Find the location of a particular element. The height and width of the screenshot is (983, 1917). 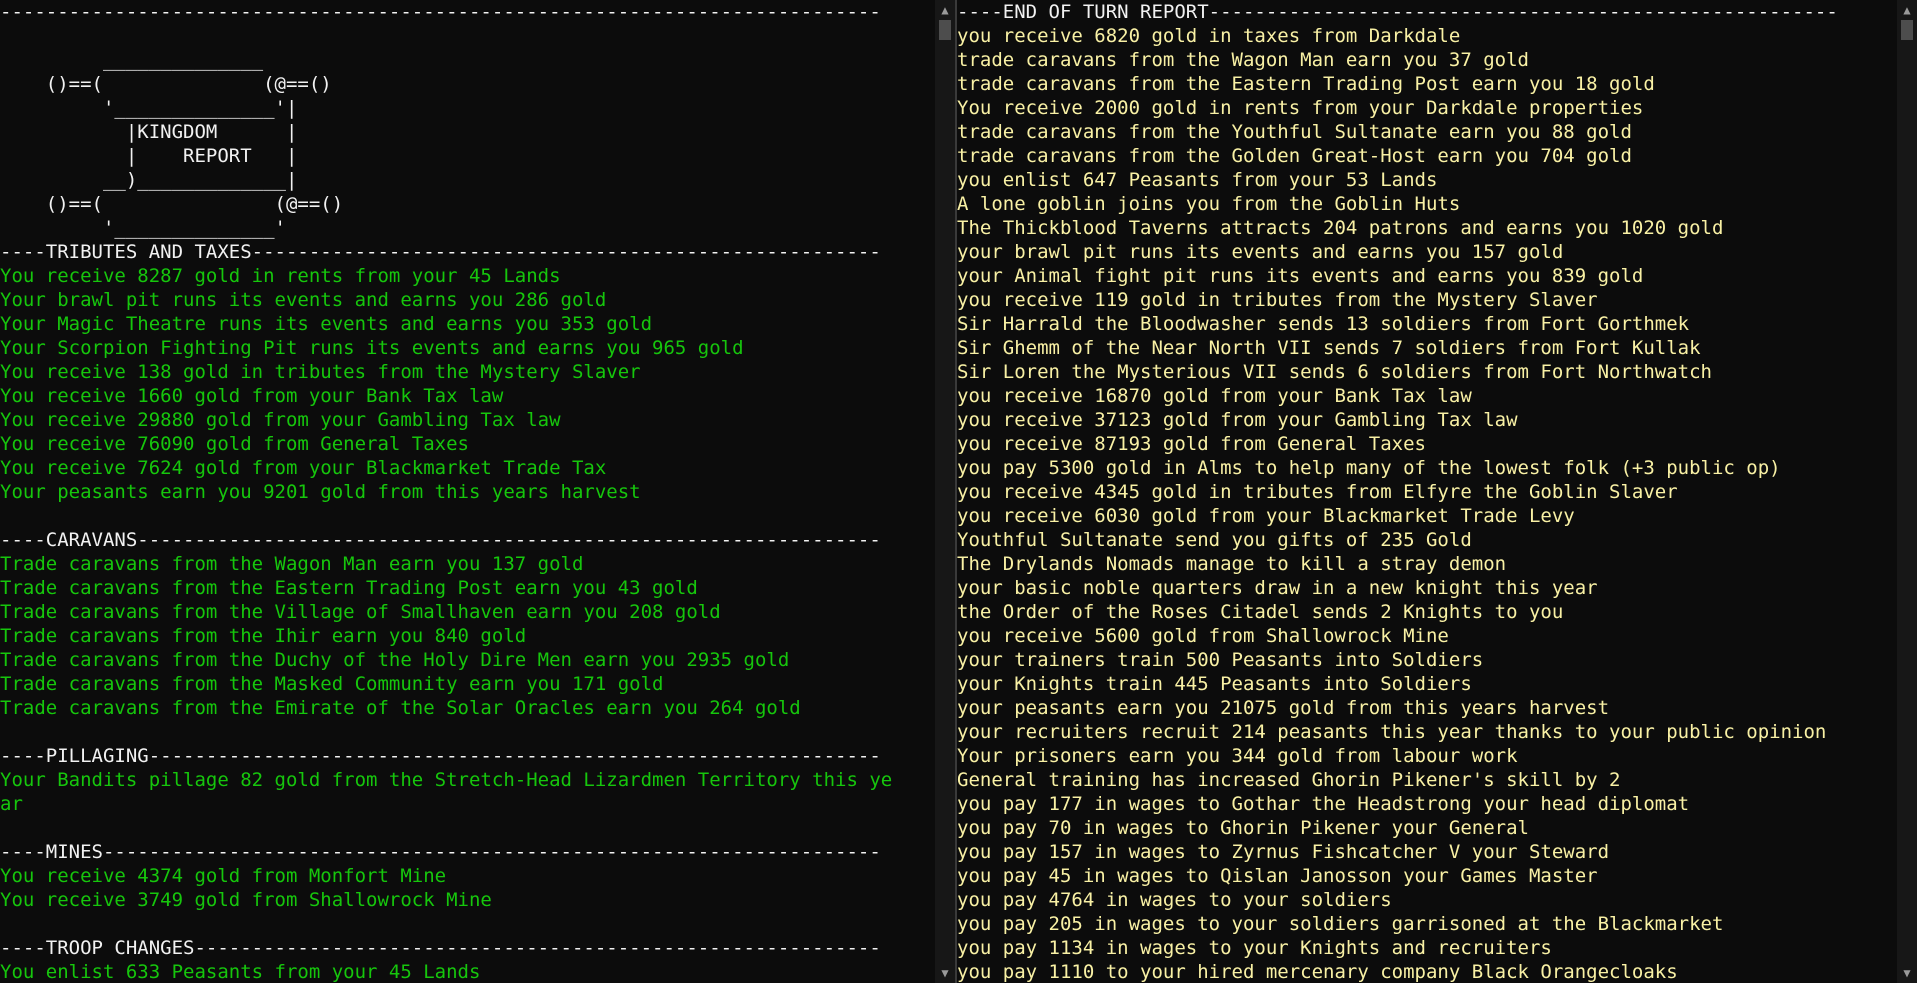

report-line: '______________' is located at coordinates (143, 228).